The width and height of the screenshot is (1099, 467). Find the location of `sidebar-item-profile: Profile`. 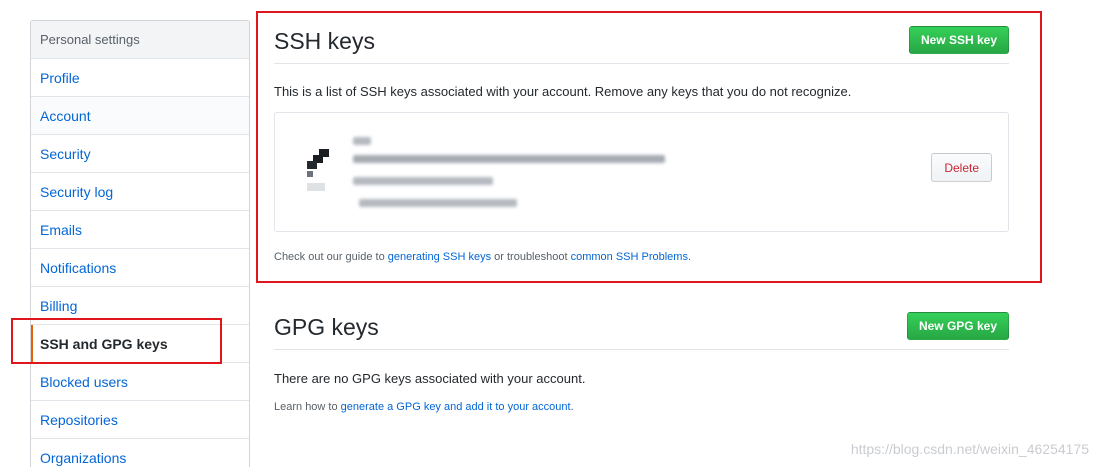

sidebar-item-profile: Profile is located at coordinates (140, 78).